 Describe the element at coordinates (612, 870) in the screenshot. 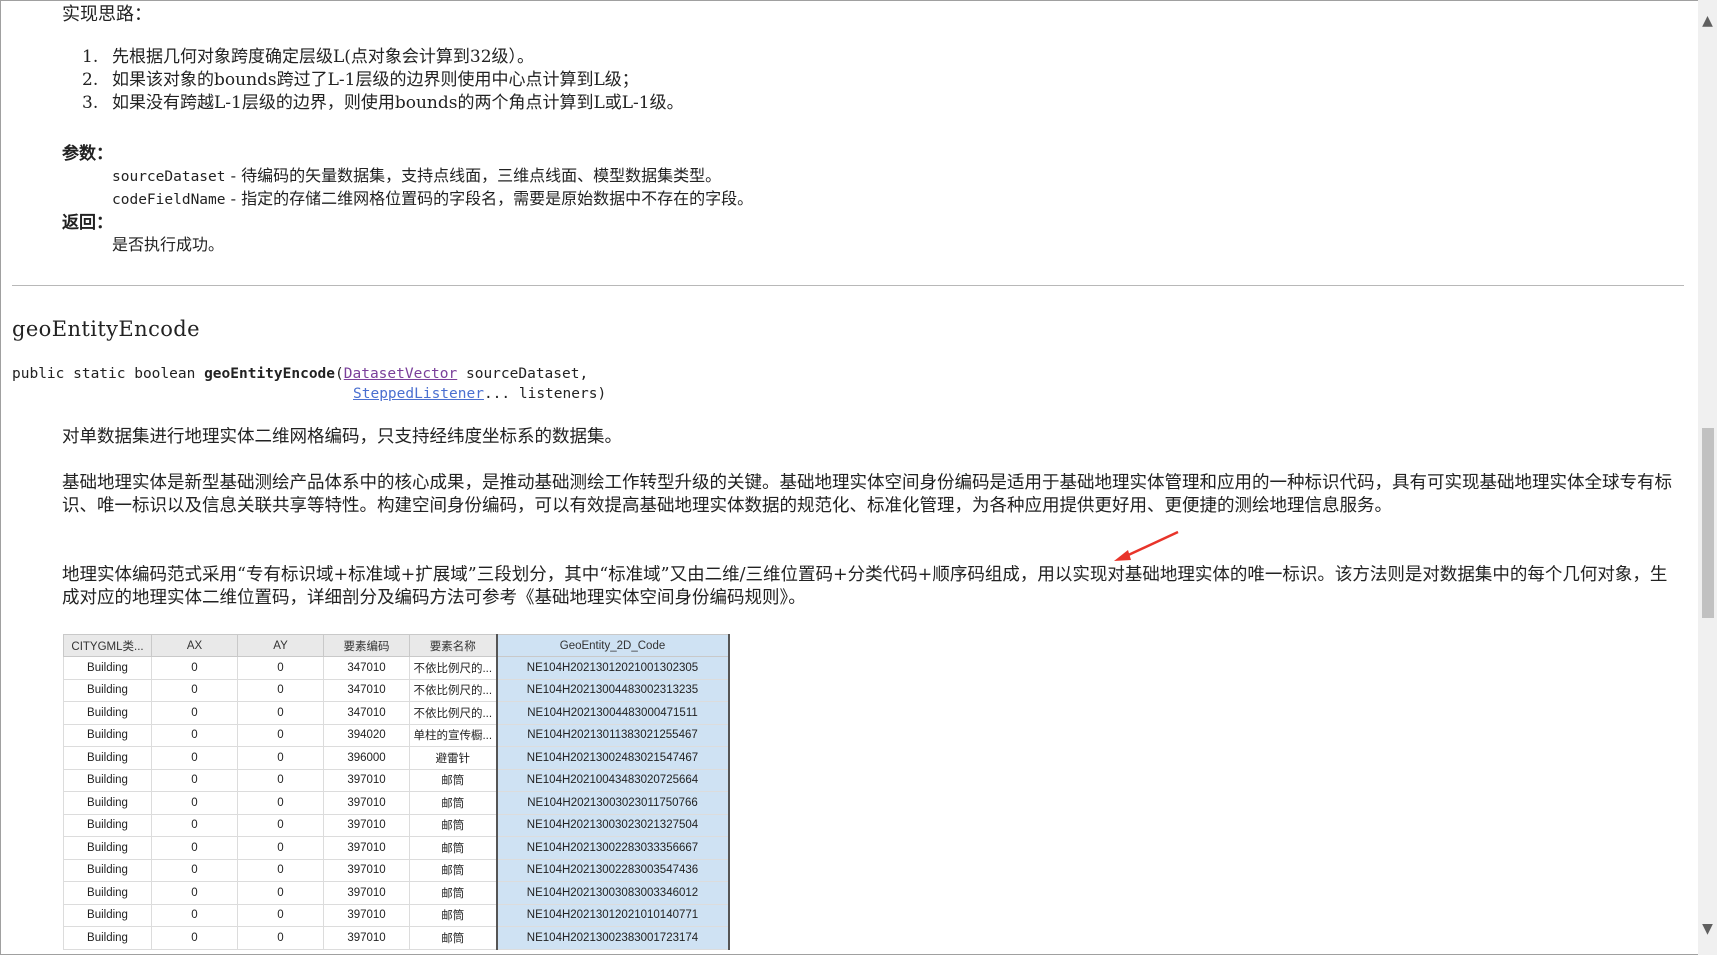

I see `table-cell: NE104H20213002283003547436` at that location.